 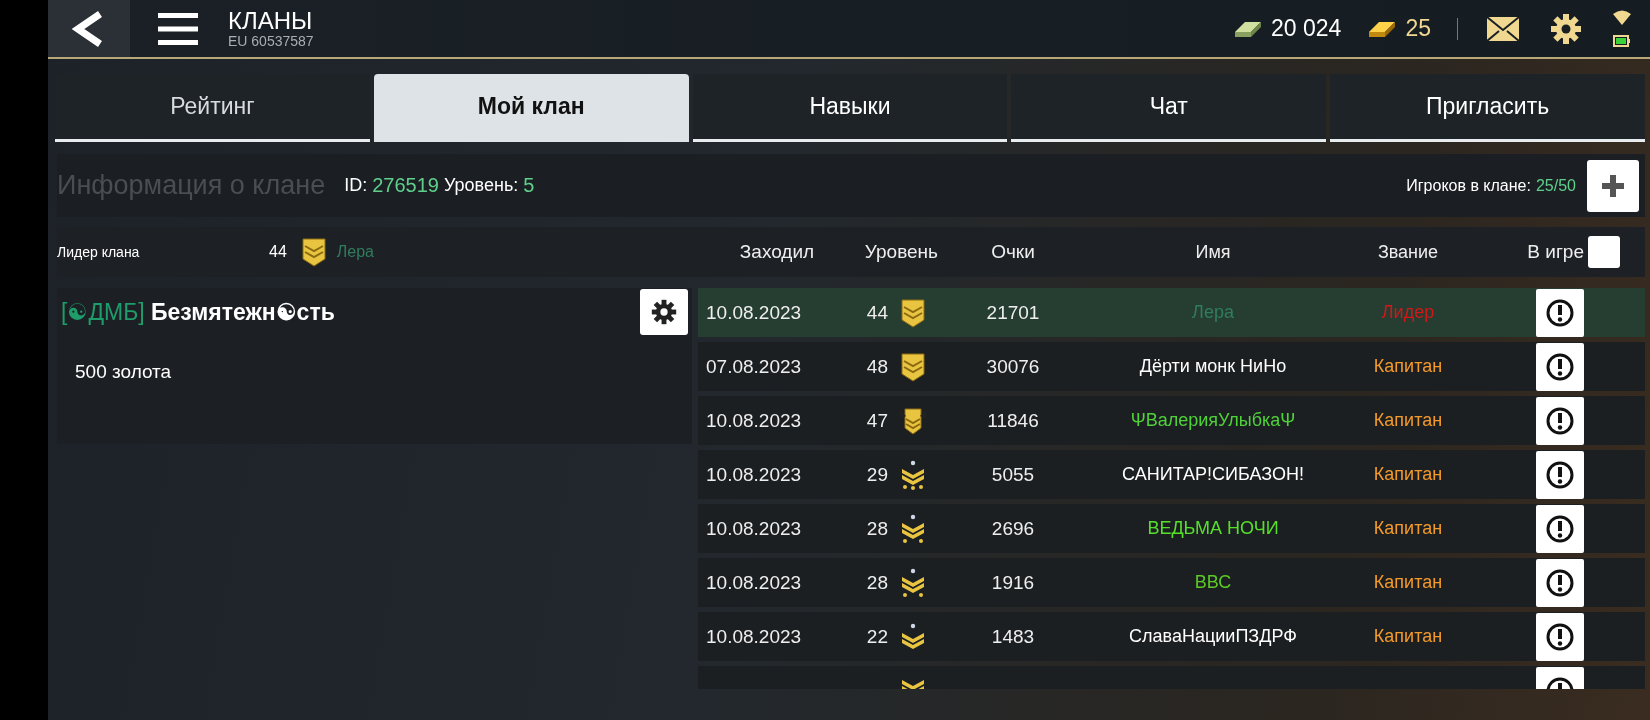 What do you see at coordinates (850, 108) in the screenshot?
I see `tab: Навыки` at bounding box center [850, 108].